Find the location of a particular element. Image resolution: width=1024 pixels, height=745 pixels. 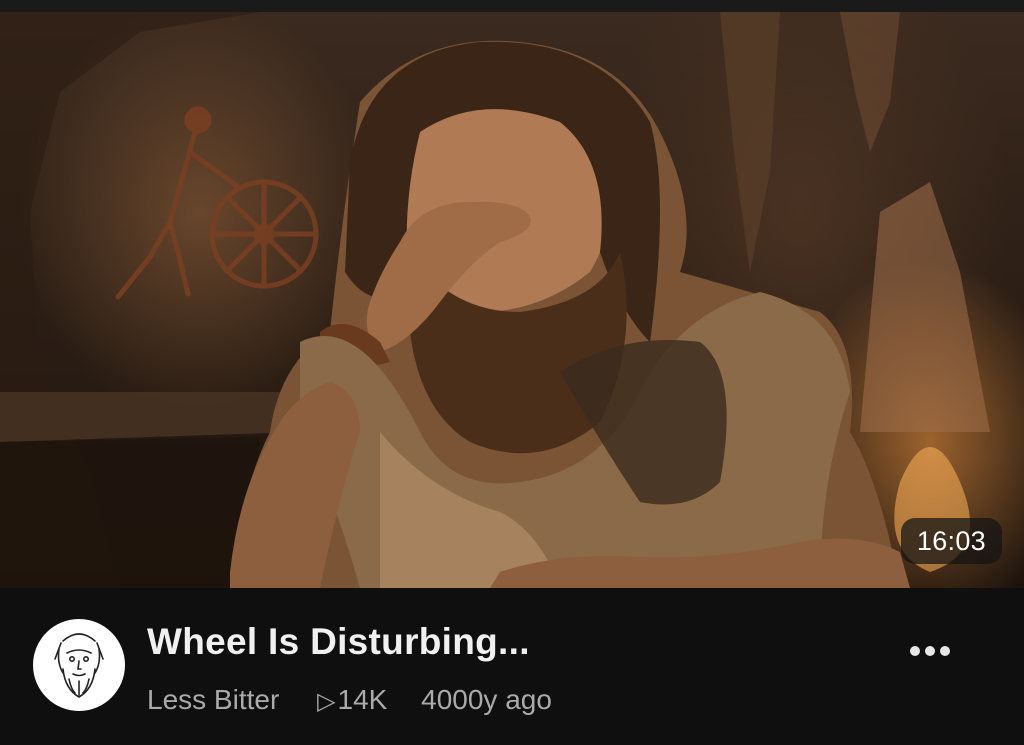

duration-badge: 16:03 is located at coordinates (951, 541).